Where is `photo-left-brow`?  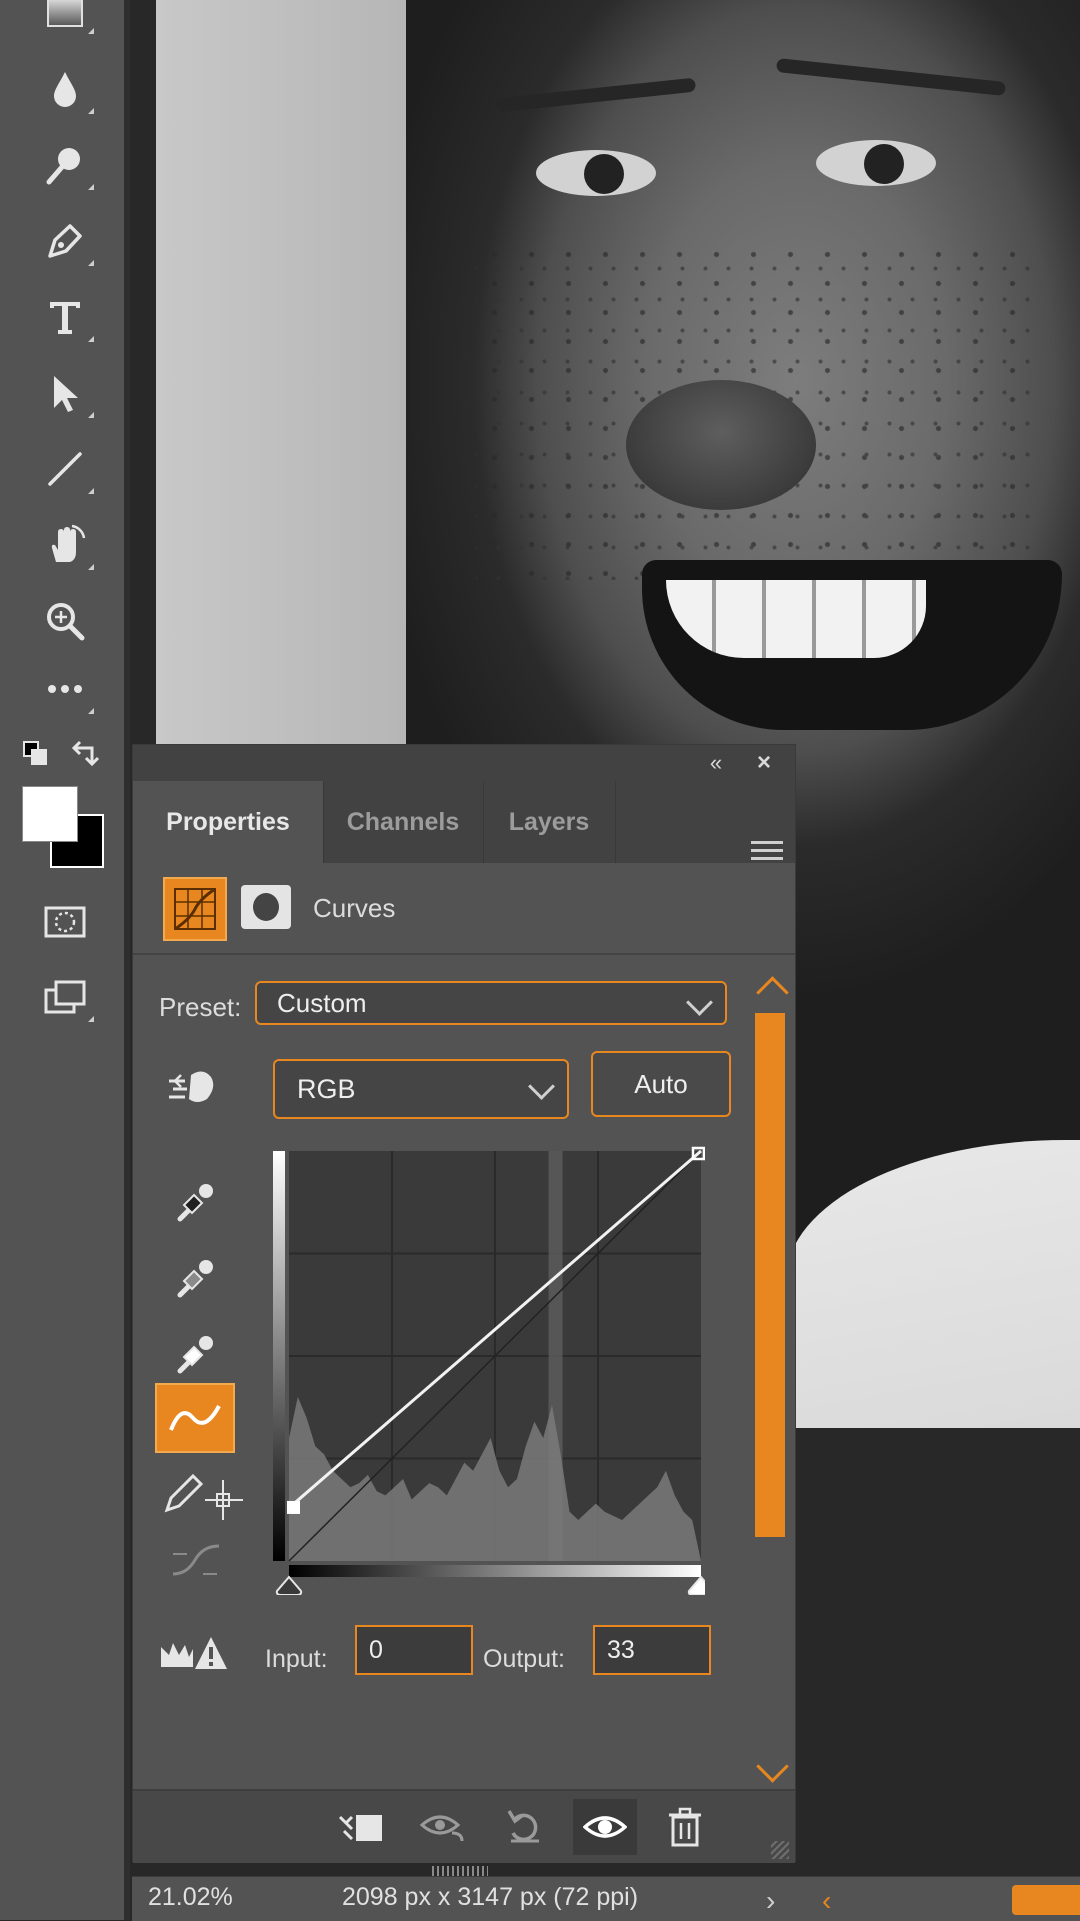
photo-left-brow is located at coordinates (596, 95).